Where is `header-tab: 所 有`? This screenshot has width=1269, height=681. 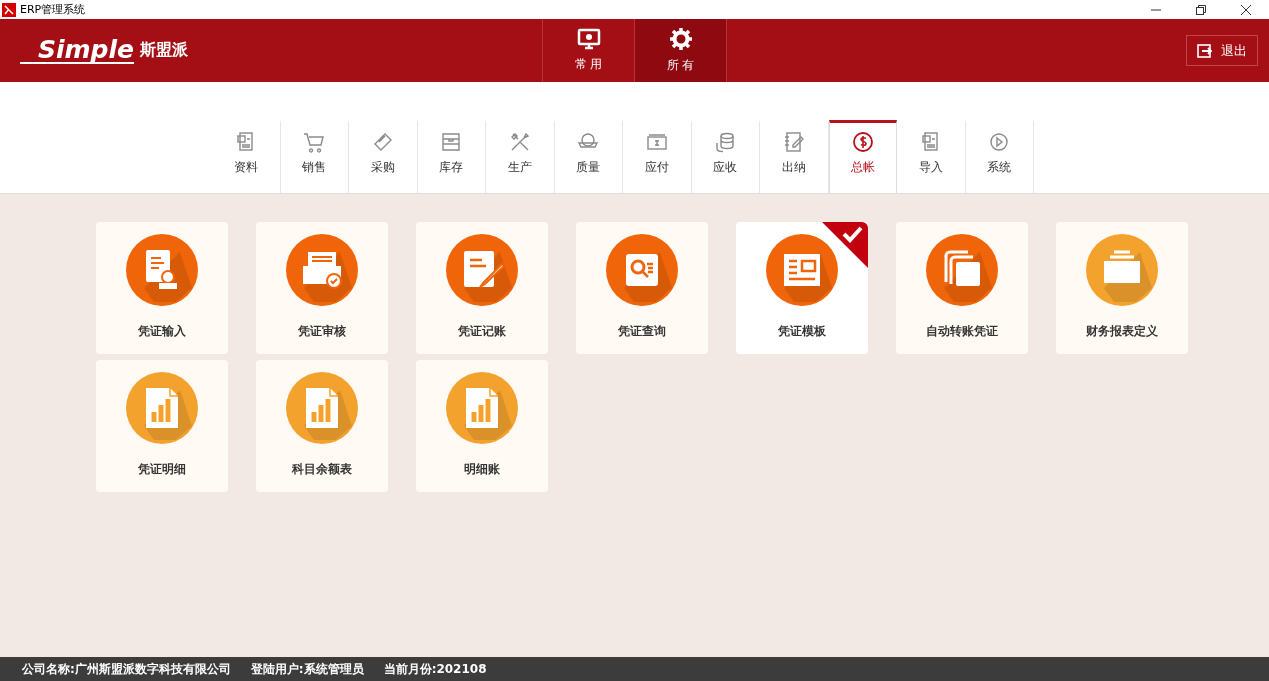
header-tab: 所 有 is located at coordinates (681, 50).